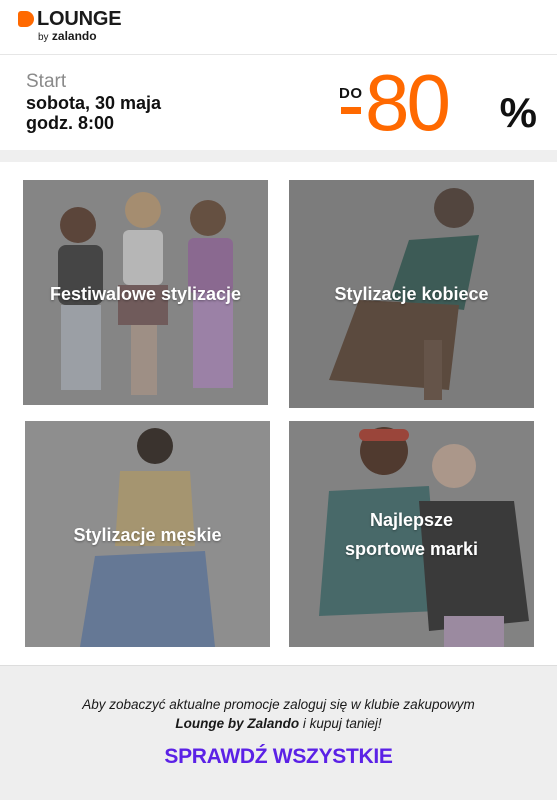 Image resolution: width=557 pixels, height=800 pixels. I want to click on logo-subtitle: by zalando, so click(79, 37).